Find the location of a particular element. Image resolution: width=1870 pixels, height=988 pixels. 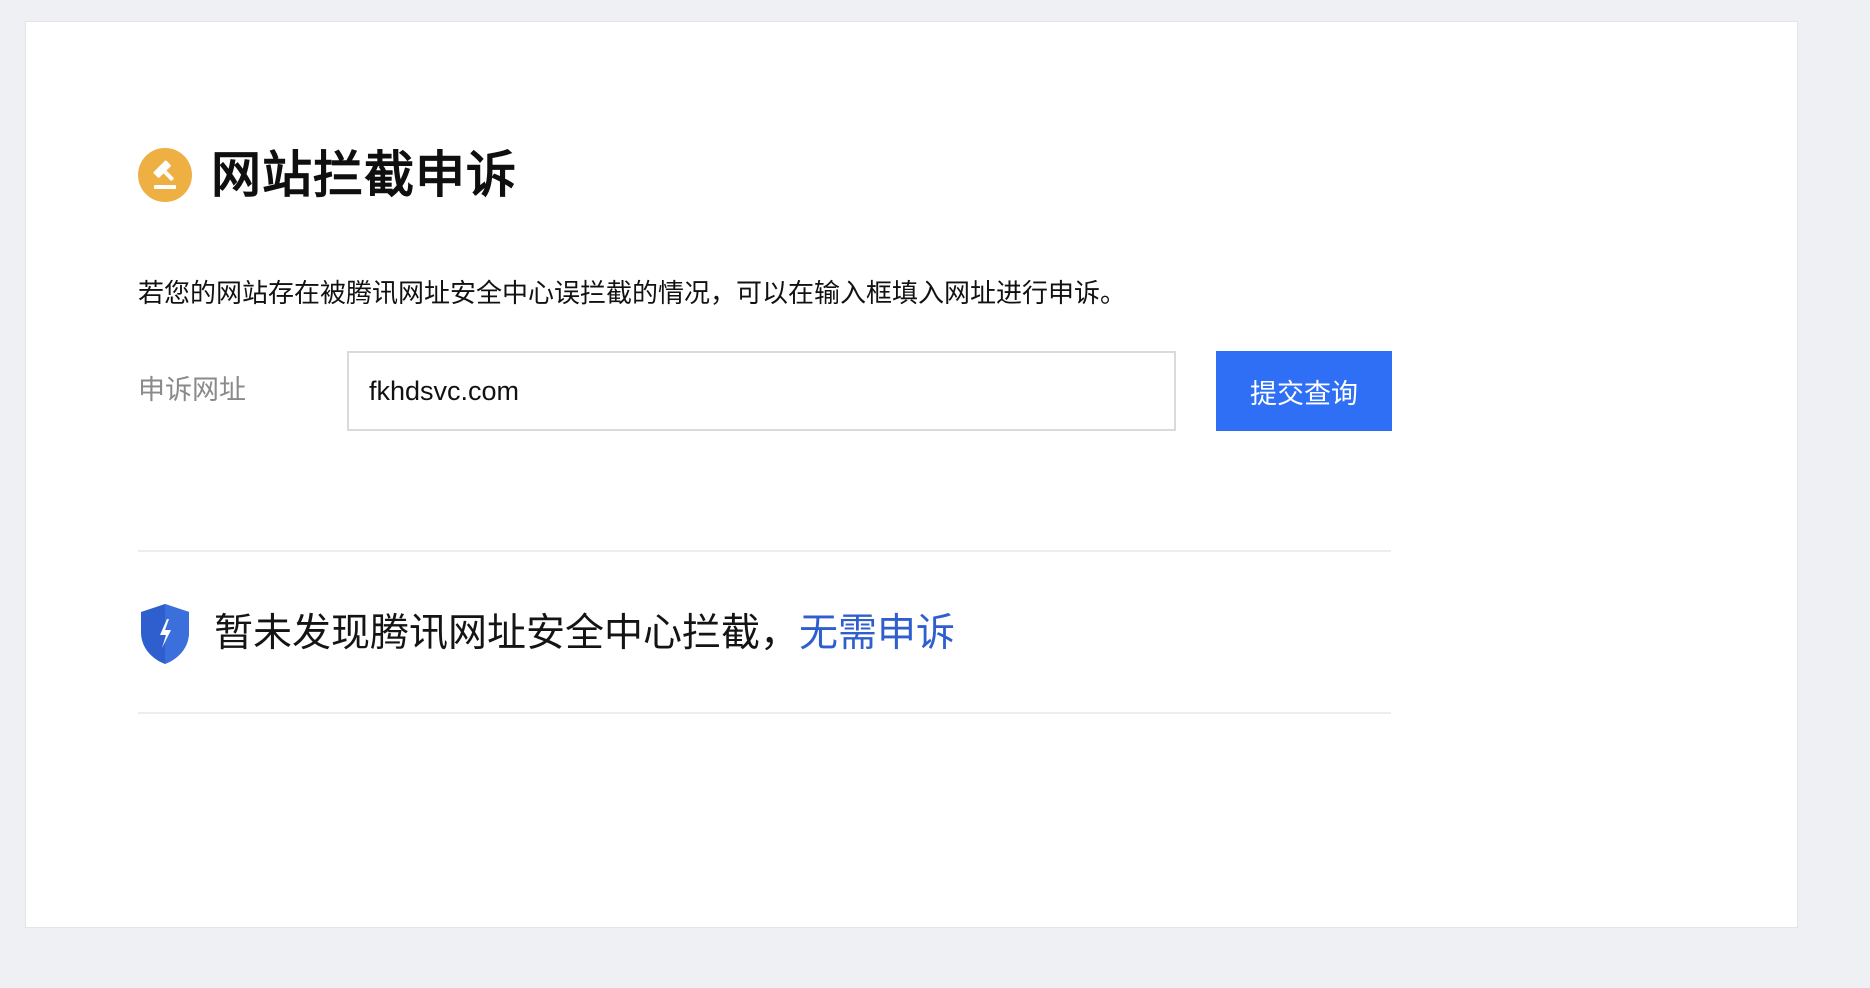

url-field-label: 申诉网址 is located at coordinates (192, 390).